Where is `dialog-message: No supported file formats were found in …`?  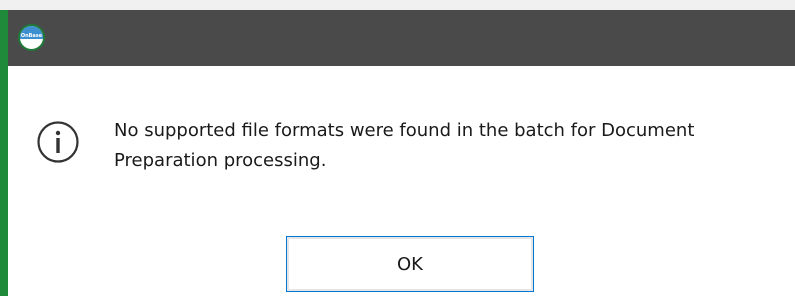
dialog-message: No supported file formats were found in … is located at coordinates (404, 145).